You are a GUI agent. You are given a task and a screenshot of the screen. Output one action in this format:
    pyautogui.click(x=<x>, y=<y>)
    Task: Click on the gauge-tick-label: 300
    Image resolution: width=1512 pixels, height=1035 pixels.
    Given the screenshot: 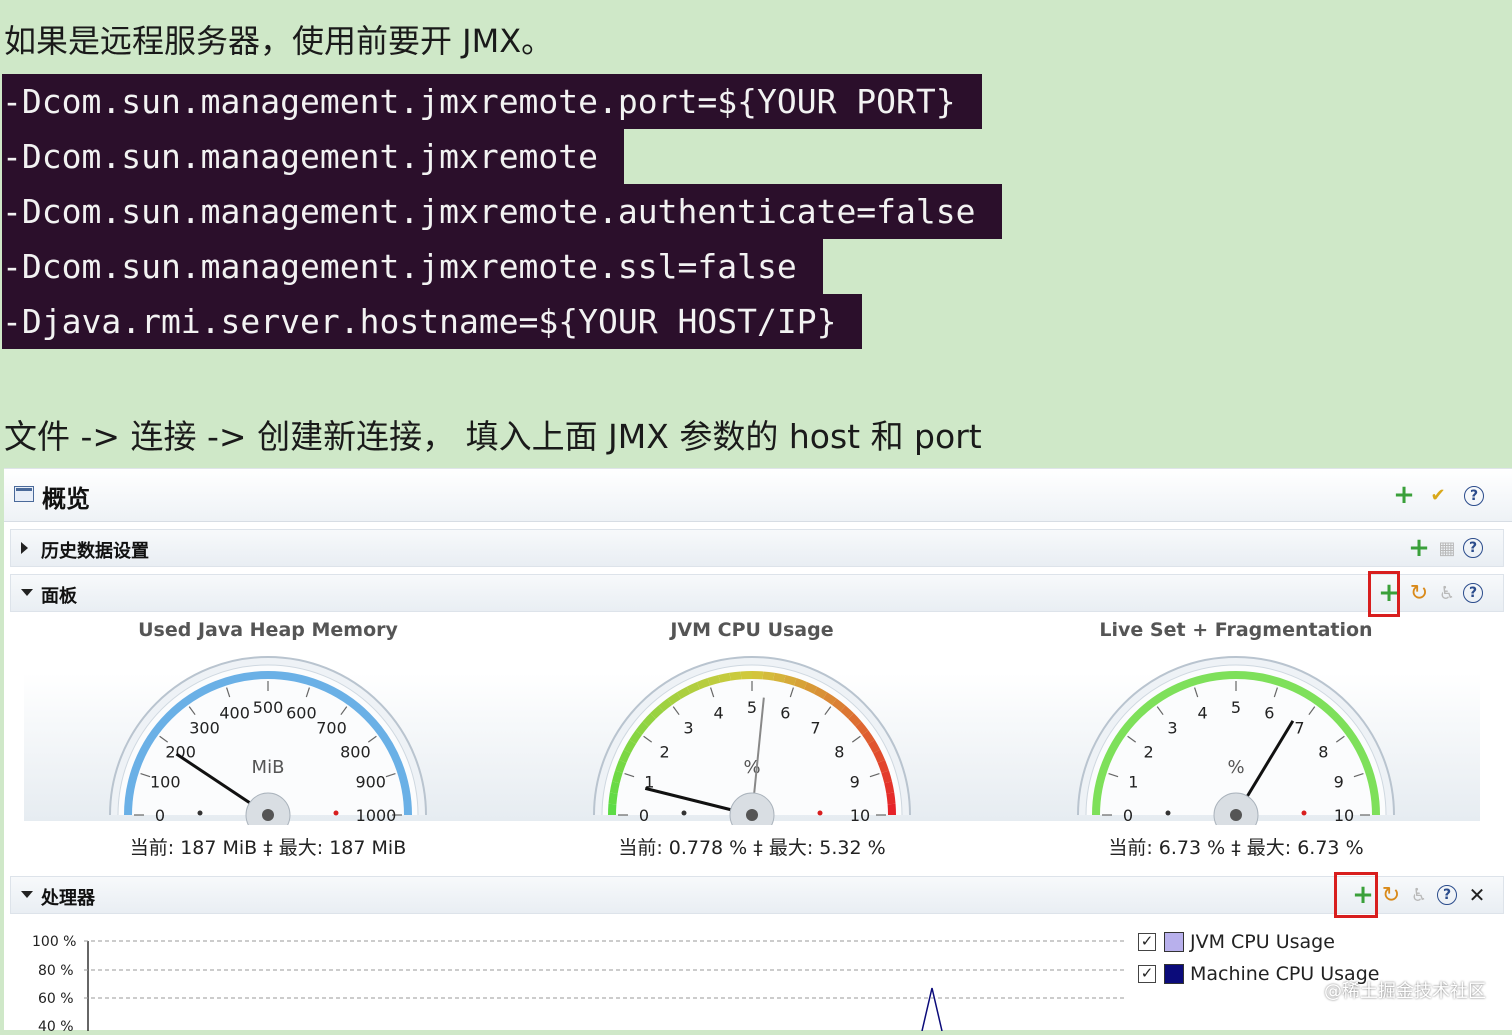 What is the action you would take?
    pyautogui.click(x=204, y=728)
    